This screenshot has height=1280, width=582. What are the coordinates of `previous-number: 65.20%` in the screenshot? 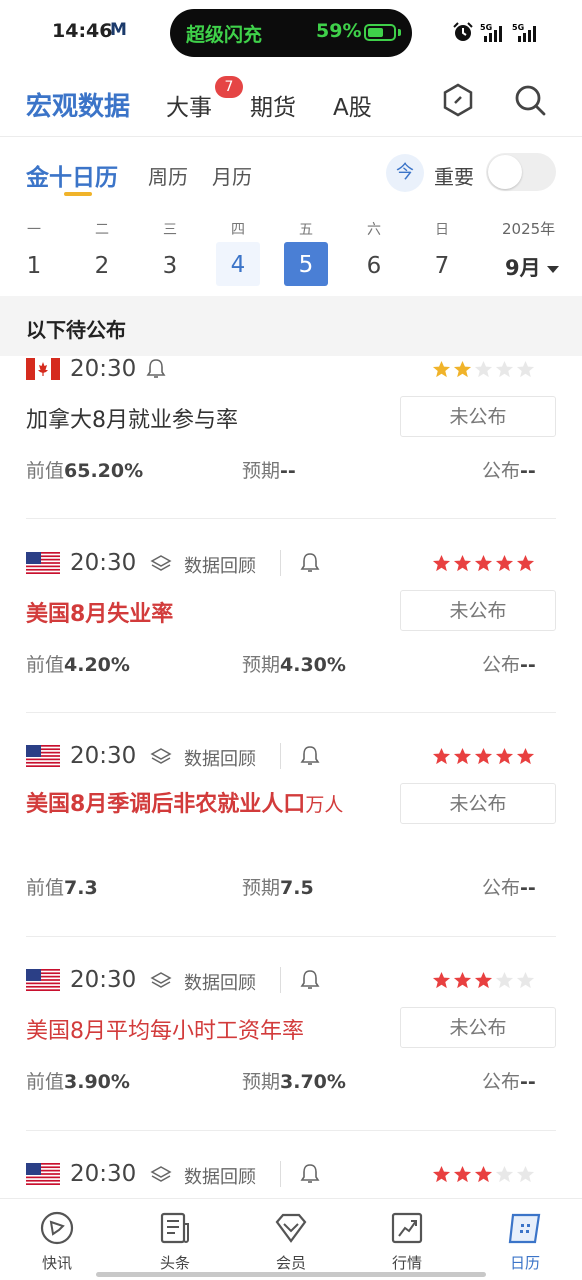 It's located at (104, 471).